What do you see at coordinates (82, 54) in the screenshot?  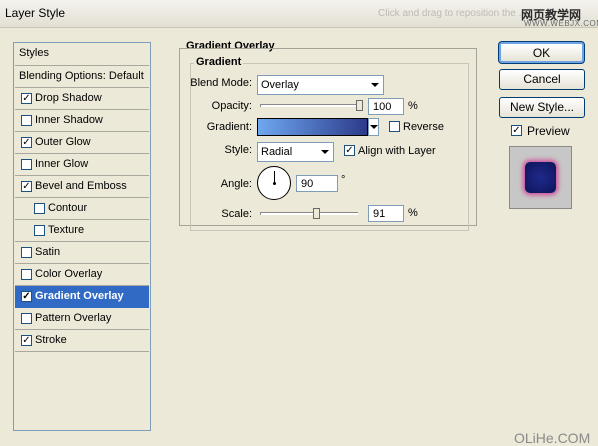 I see `styles-header: Styles` at bounding box center [82, 54].